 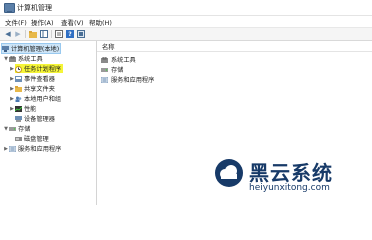 I want to click on tree-label-services-apps: 服务和应用程序, so click(x=40, y=149).